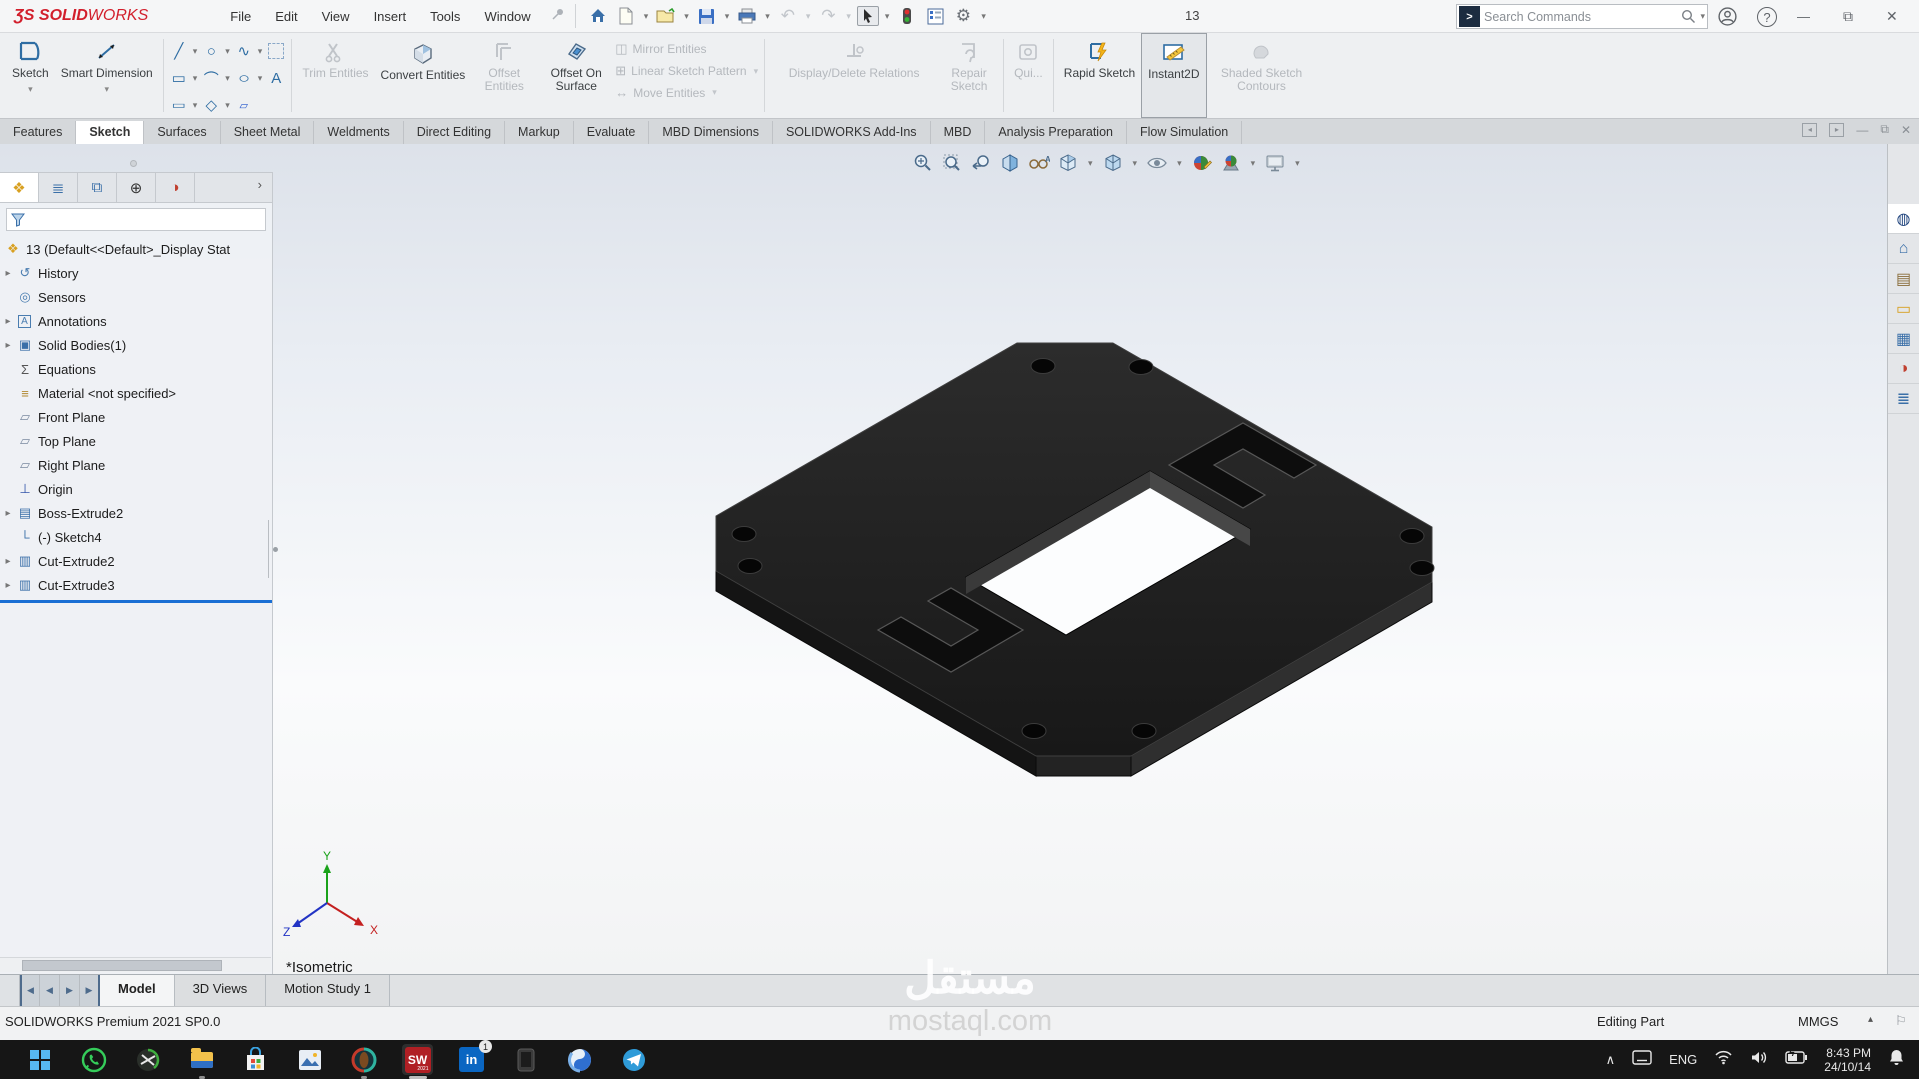 The width and height of the screenshot is (1919, 1079). Describe the element at coordinates (19, 187) in the screenshot. I see `fm-tab-features: ❖` at that location.